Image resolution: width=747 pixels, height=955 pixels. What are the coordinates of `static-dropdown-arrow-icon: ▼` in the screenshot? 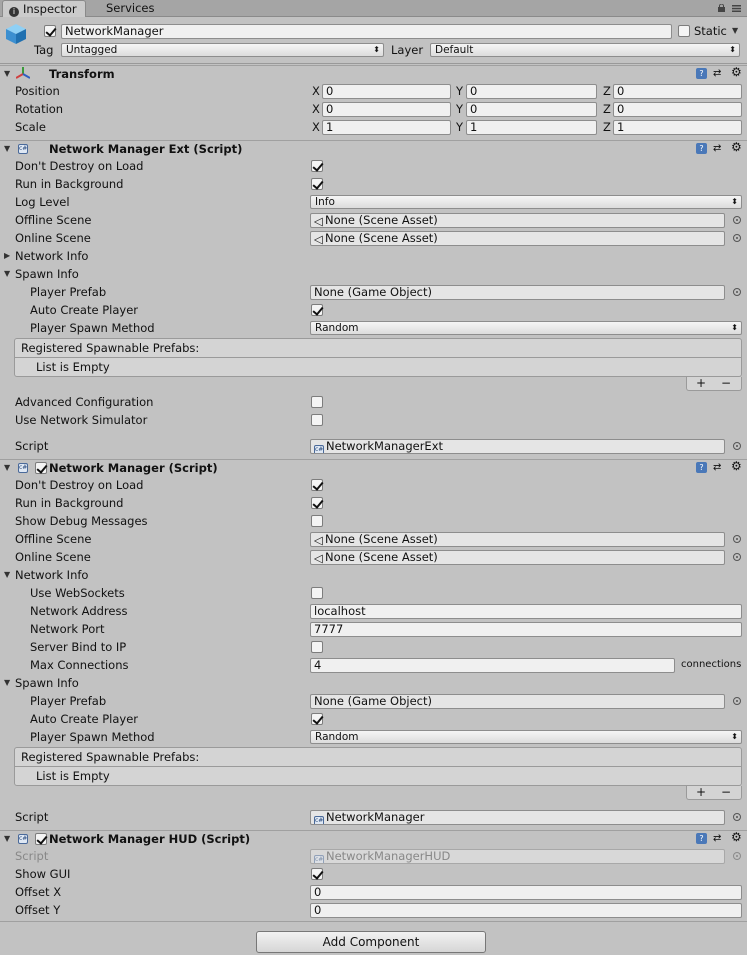 It's located at (735, 31).